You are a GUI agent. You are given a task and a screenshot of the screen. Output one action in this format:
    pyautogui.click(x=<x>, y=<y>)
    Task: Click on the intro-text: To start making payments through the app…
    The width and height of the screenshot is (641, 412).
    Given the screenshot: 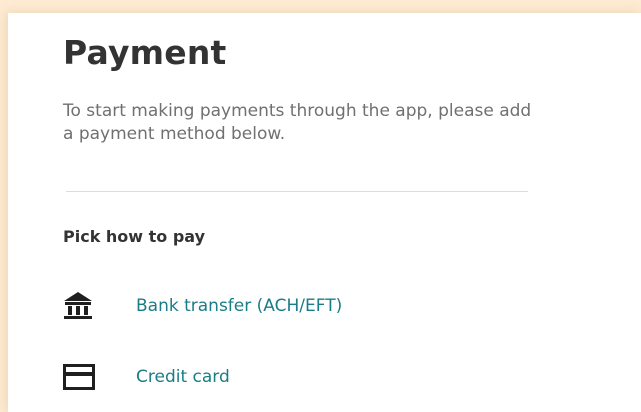 What is the action you would take?
    pyautogui.click(x=297, y=122)
    